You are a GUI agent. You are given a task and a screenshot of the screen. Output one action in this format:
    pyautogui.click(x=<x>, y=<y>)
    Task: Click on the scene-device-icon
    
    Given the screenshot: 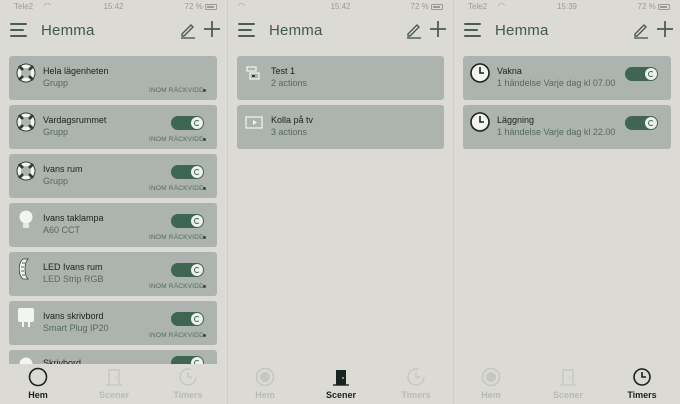 What is the action you would take?
    pyautogui.click(x=253, y=73)
    